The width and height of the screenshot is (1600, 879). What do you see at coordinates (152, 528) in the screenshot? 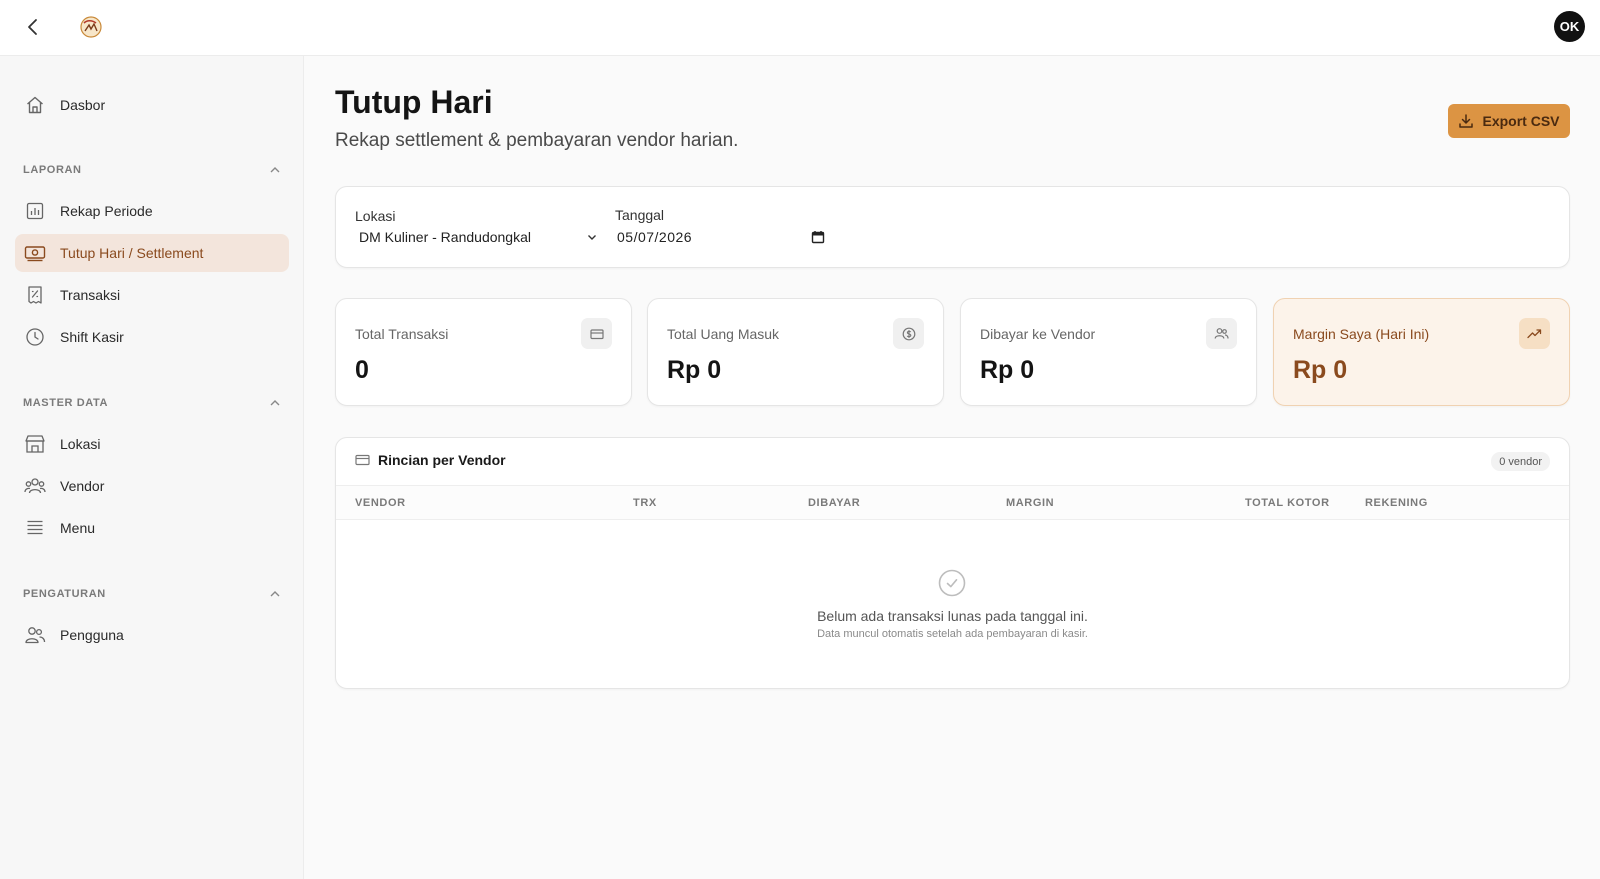
I see `sidebar-item-menu: Menu` at bounding box center [152, 528].